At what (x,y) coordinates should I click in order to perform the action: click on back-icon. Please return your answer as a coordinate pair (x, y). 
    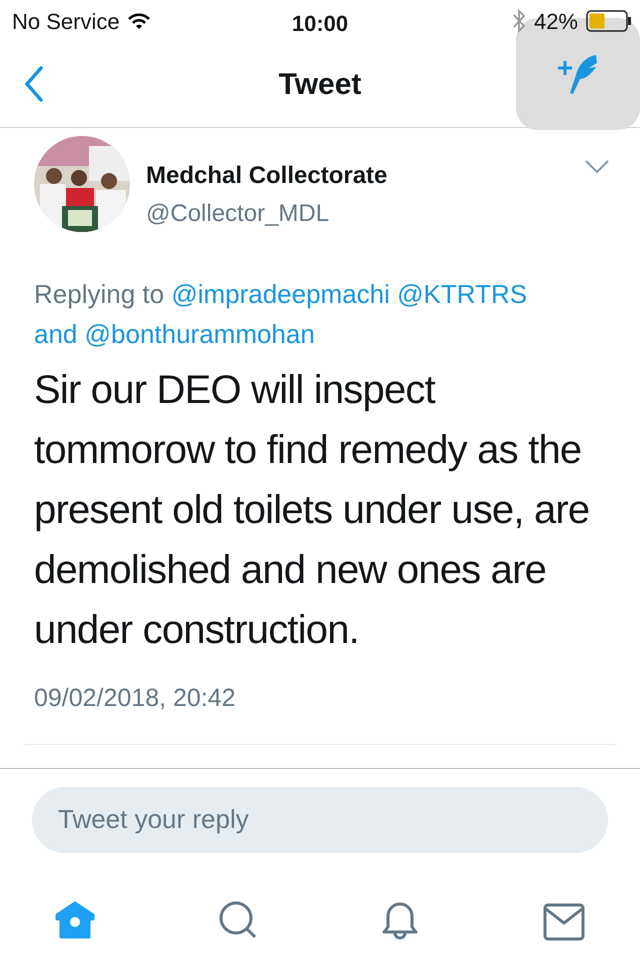
    Looking at the image, I should click on (34, 84).